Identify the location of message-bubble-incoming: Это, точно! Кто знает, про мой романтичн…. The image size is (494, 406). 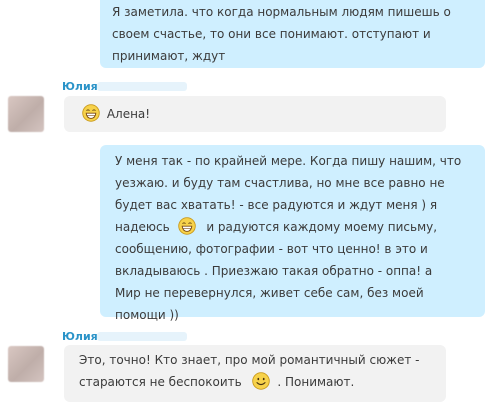
(255, 373).